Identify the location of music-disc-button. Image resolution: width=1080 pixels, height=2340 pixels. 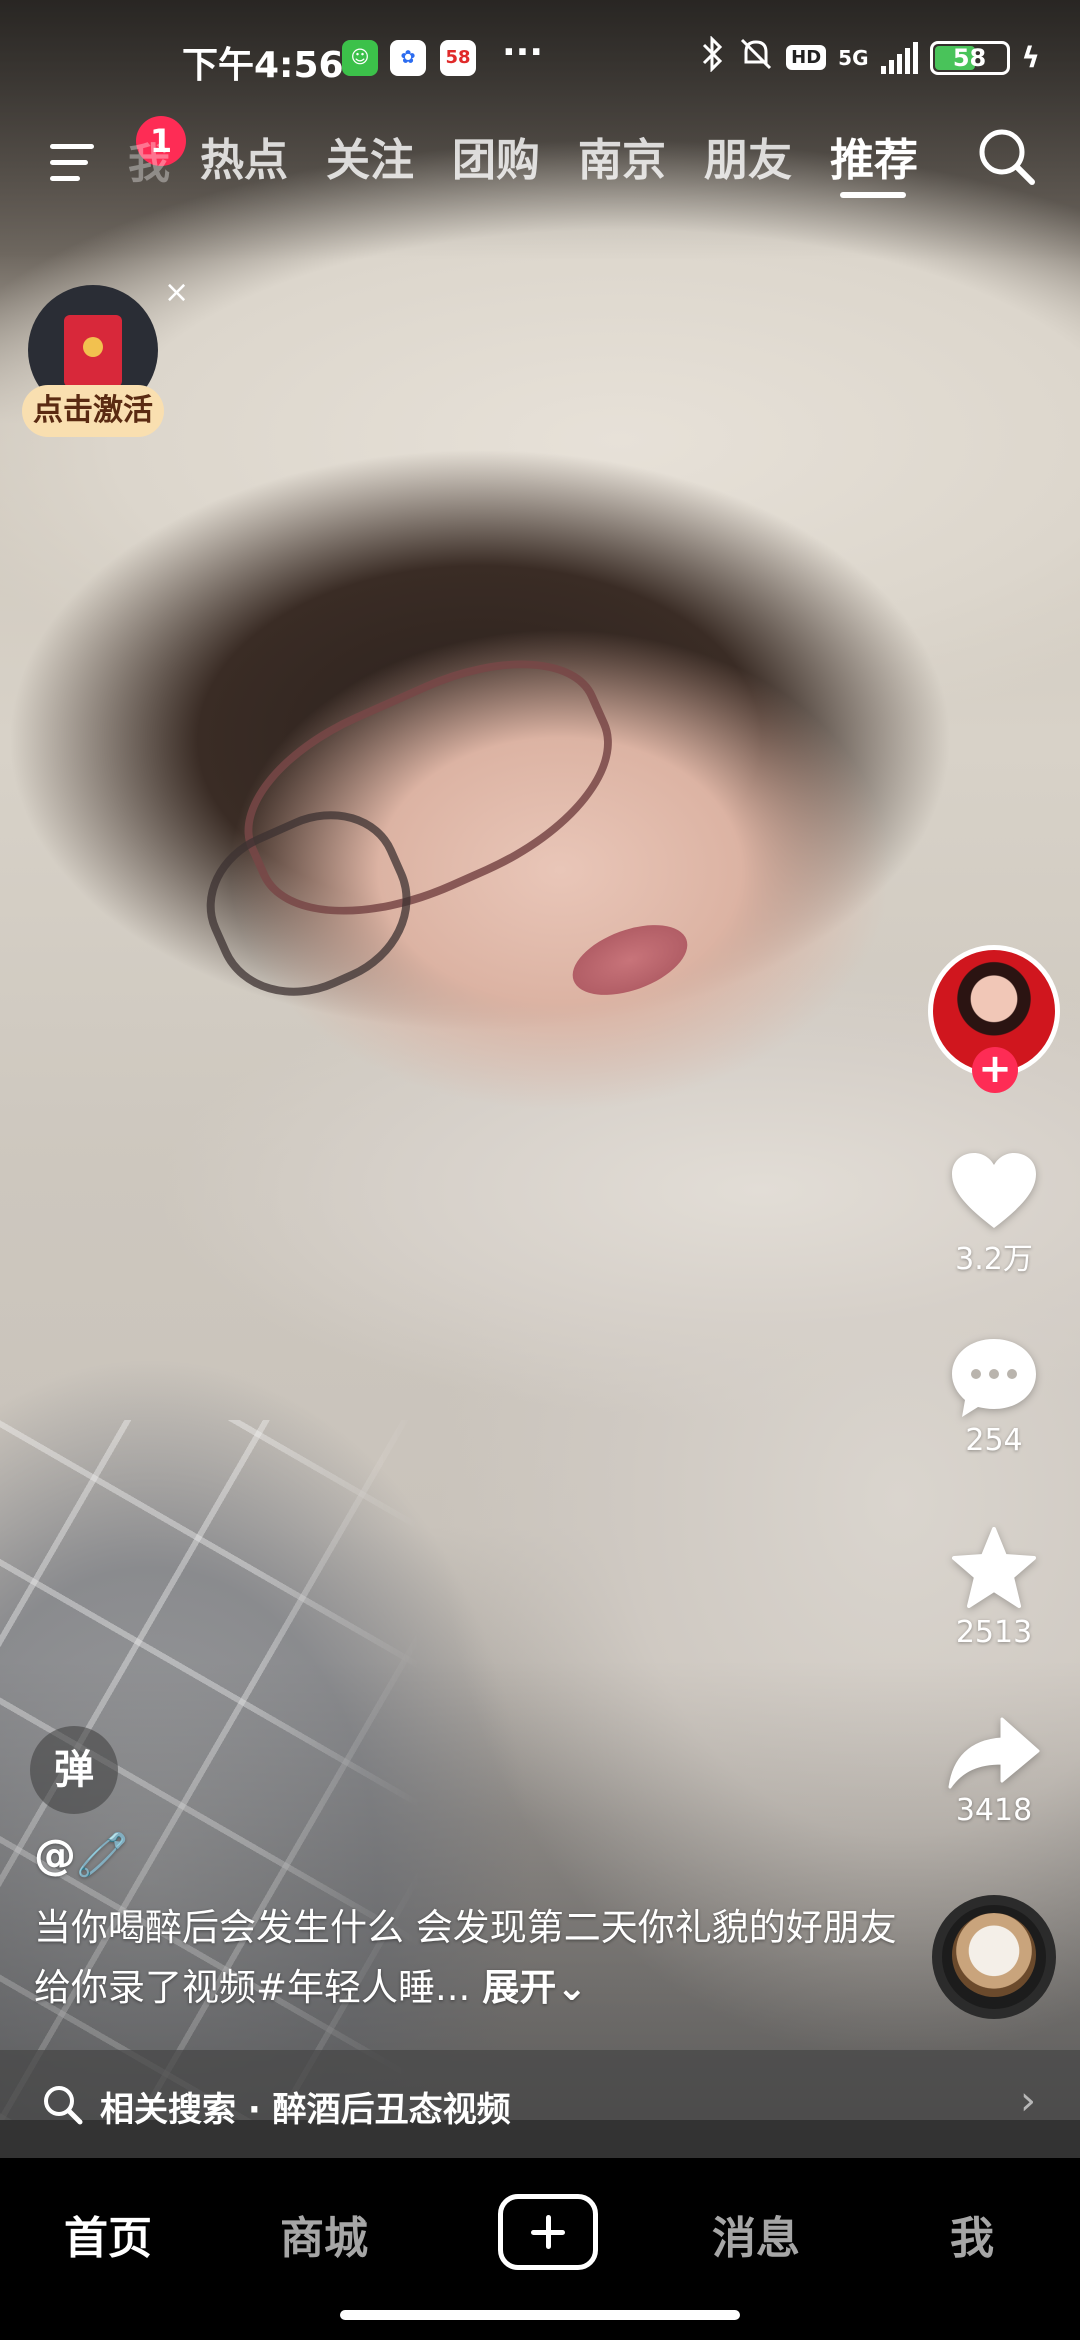
(994, 1957).